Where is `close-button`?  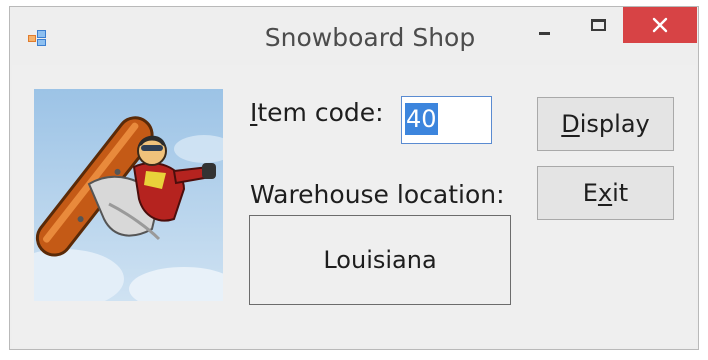 close-button is located at coordinates (660, 25).